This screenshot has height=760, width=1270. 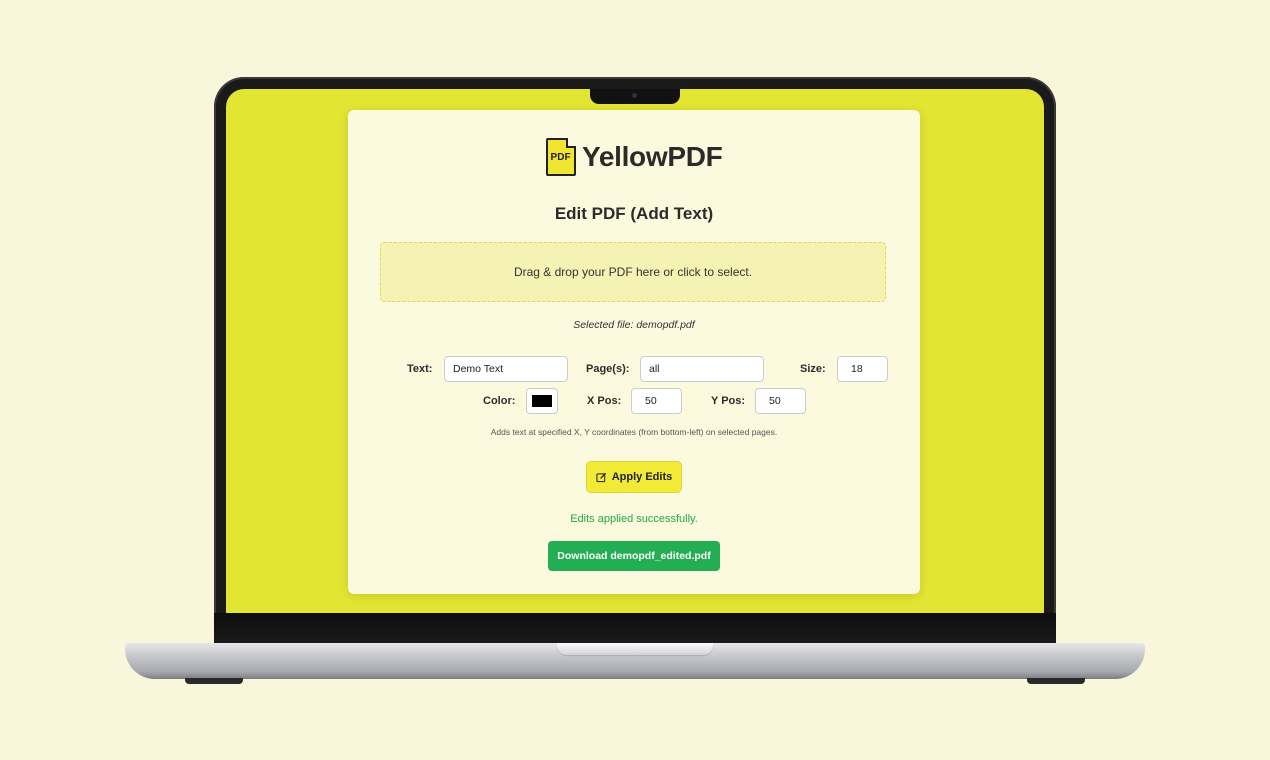 What do you see at coordinates (635, 661) in the screenshot?
I see `laptop-base` at bounding box center [635, 661].